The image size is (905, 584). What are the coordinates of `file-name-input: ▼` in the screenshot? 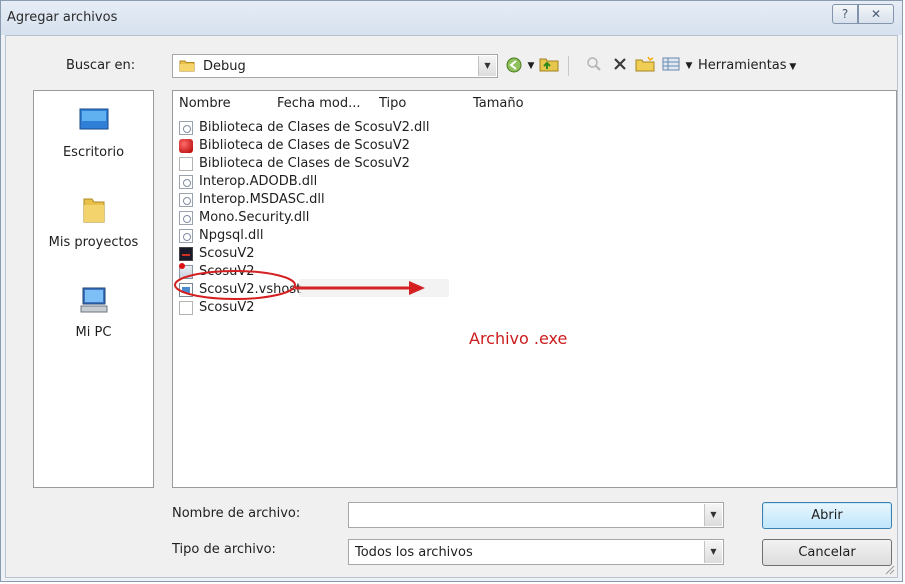 It's located at (536, 515).